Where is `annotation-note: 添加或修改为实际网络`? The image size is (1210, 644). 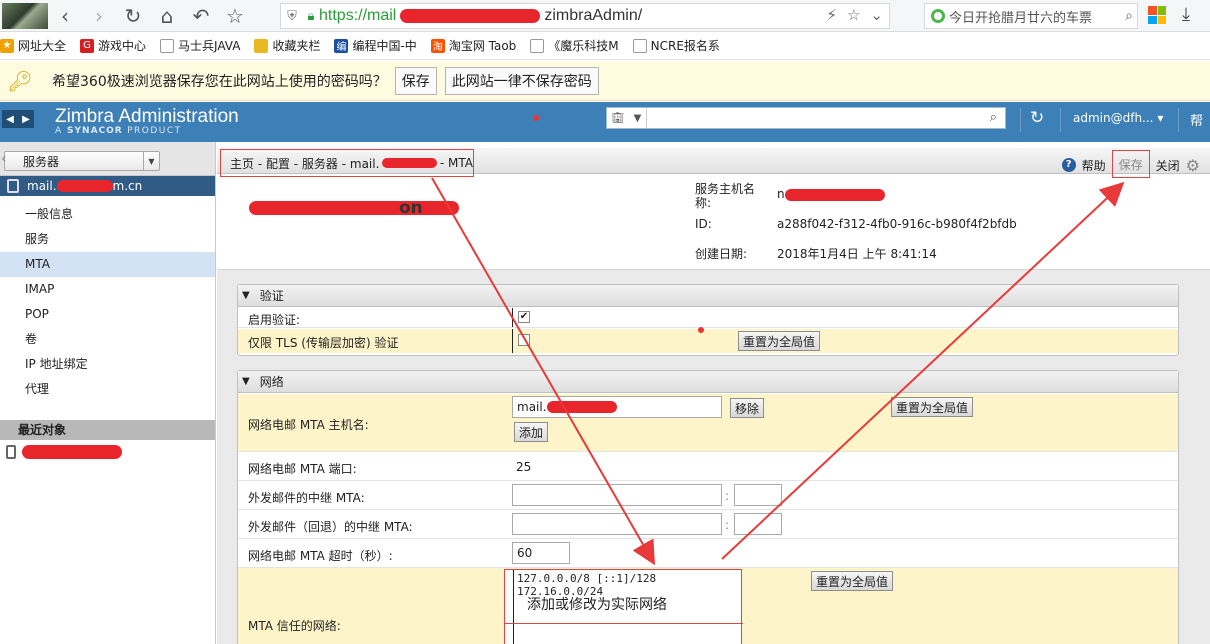 annotation-note: 添加或修改为实际网络 is located at coordinates (597, 605).